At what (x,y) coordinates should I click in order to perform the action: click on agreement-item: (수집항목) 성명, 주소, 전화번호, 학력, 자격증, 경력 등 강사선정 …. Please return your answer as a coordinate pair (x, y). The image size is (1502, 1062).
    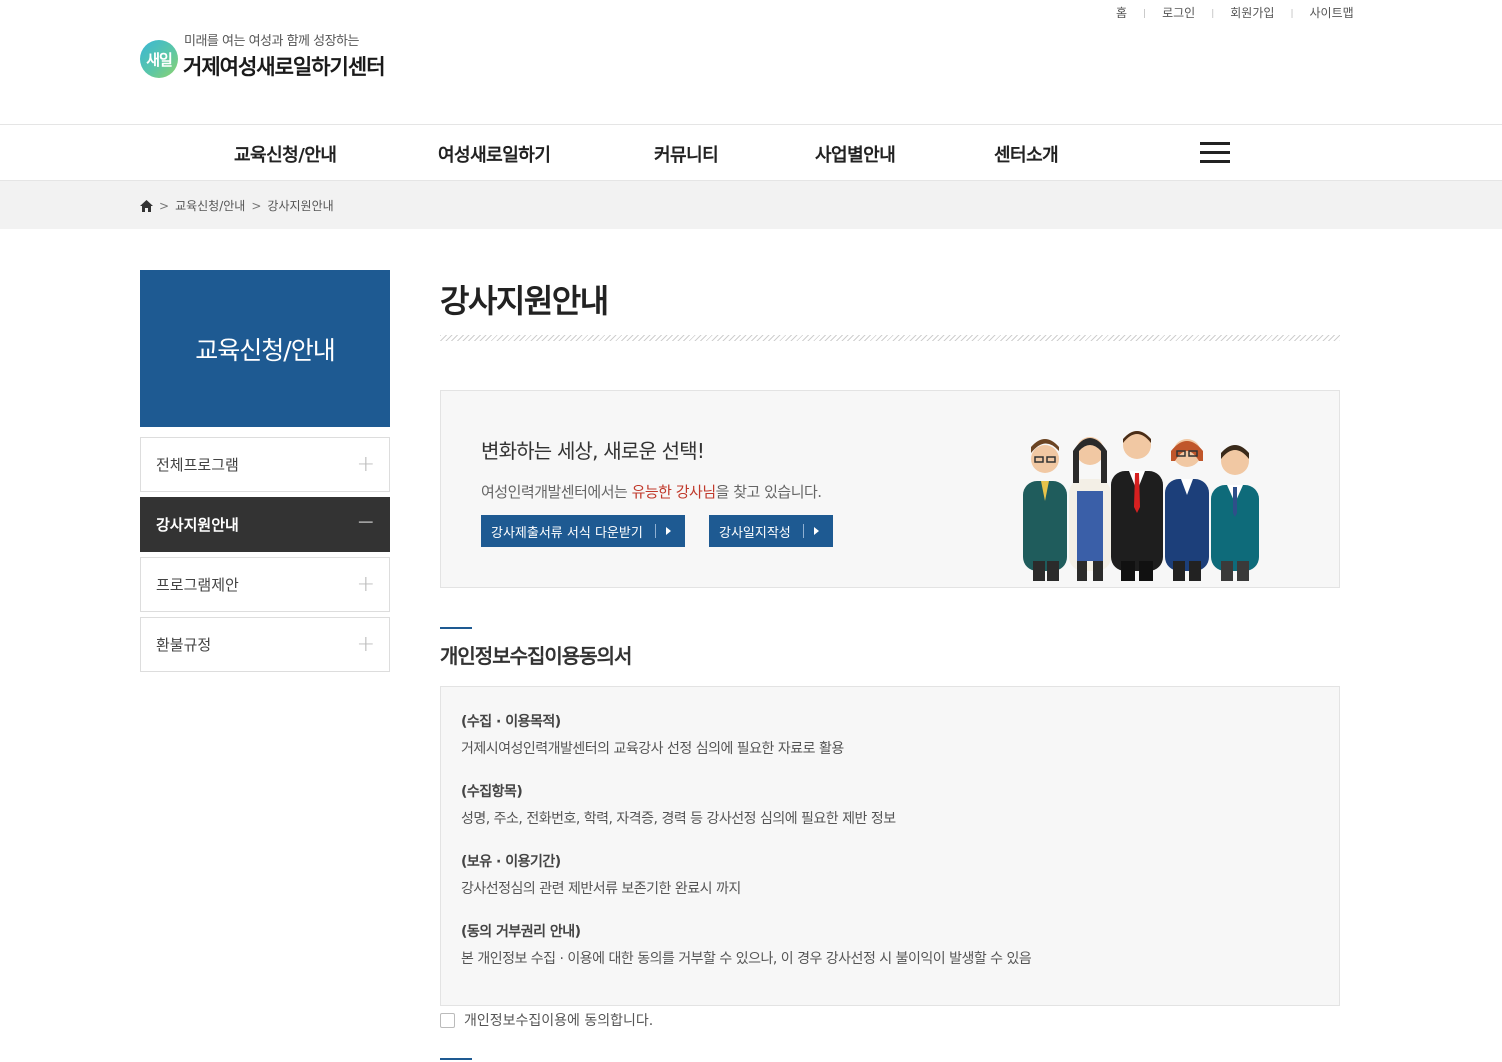
    Looking at the image, I should click on (678, 804).